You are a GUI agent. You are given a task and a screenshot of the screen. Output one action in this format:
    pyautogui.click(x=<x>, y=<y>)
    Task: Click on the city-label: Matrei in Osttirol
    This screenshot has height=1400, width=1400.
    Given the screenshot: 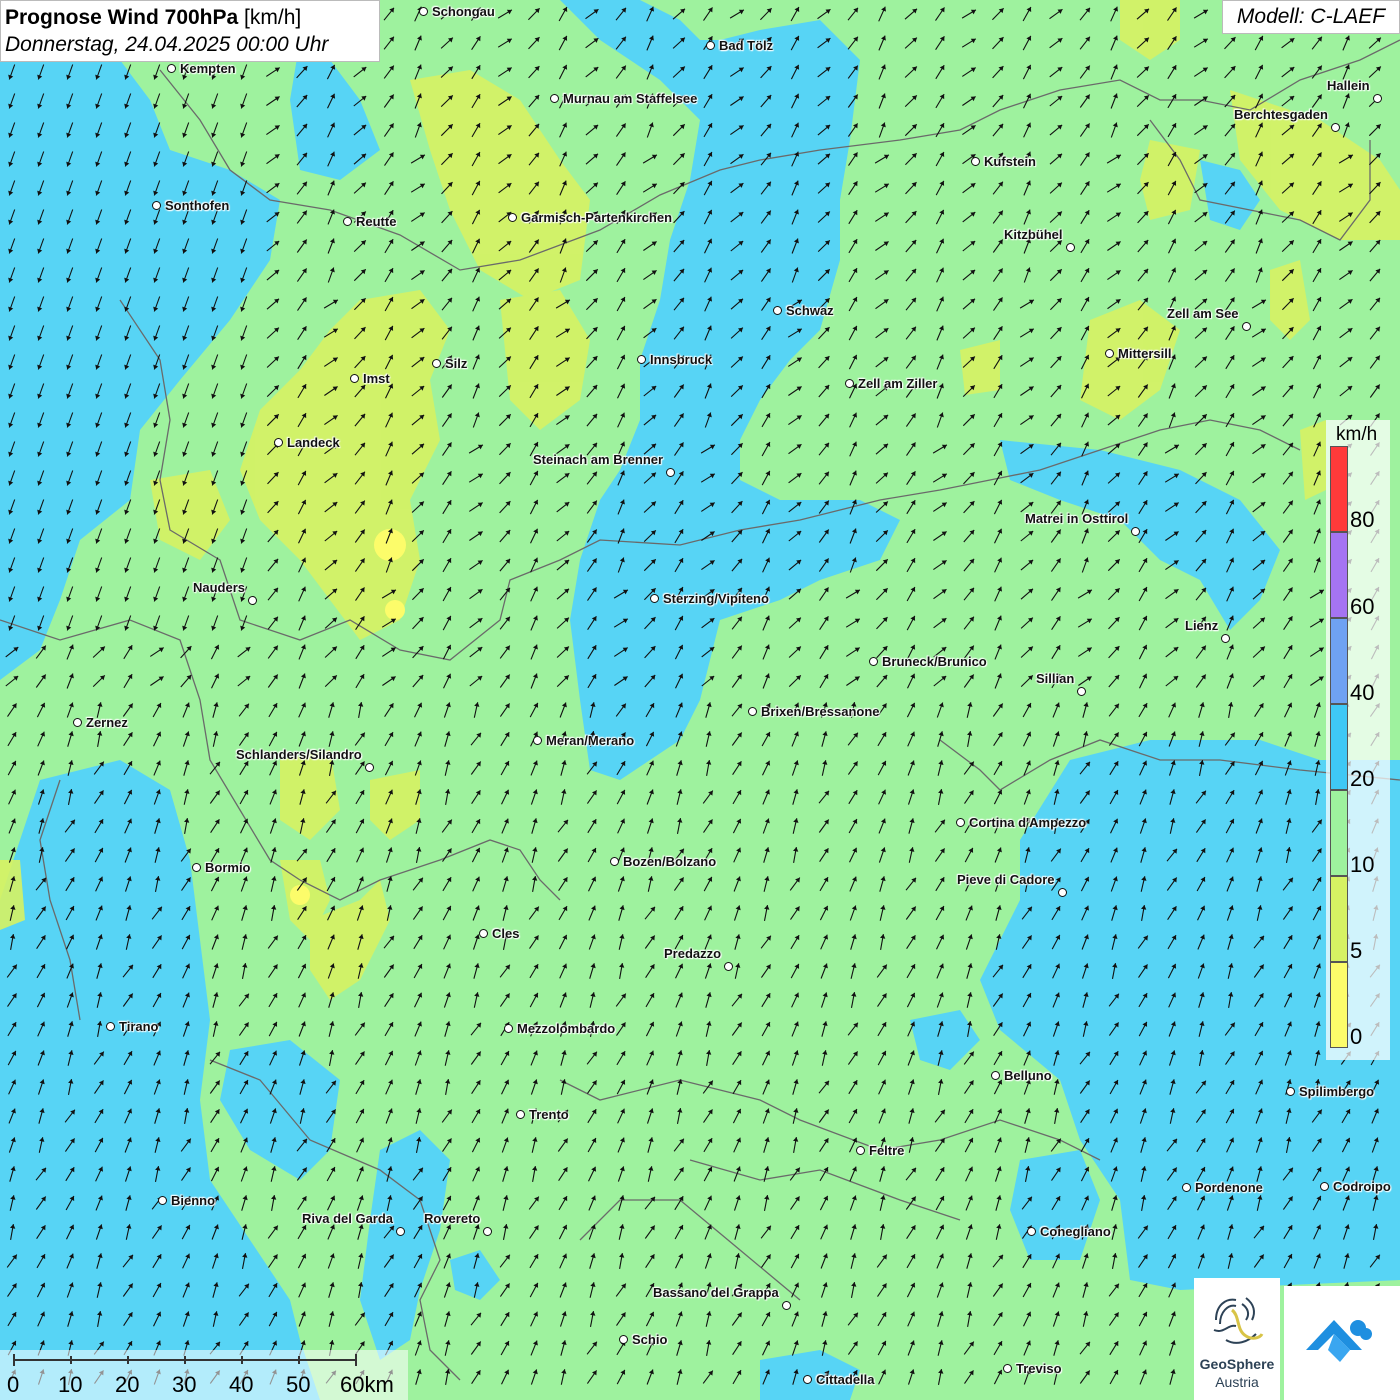 What is the action you would take?
    pyautogui.click(x=1077, y=518)
    